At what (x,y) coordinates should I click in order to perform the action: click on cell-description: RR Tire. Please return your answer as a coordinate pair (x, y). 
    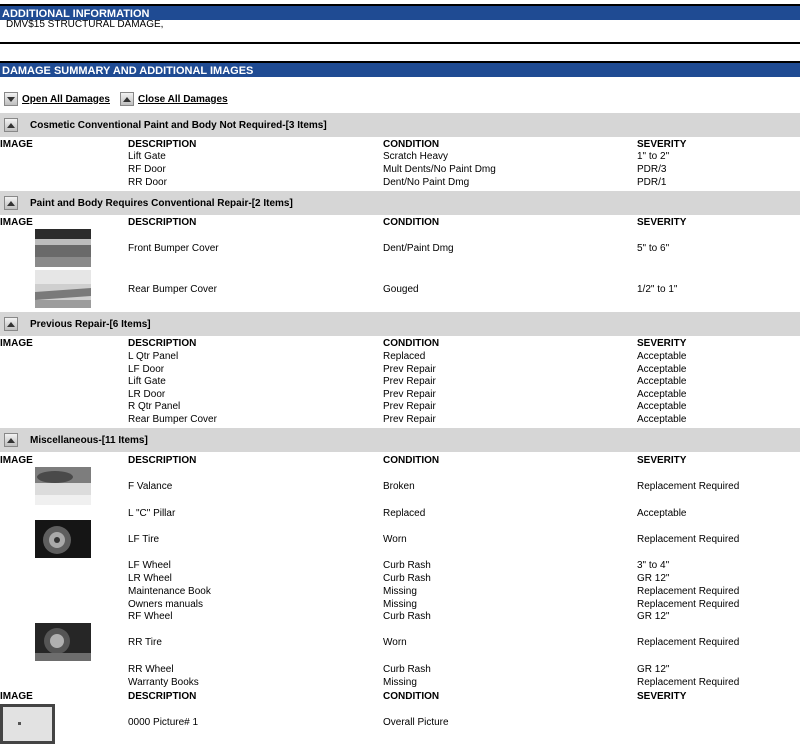
    Looking at the image, I should click on (145, 642).